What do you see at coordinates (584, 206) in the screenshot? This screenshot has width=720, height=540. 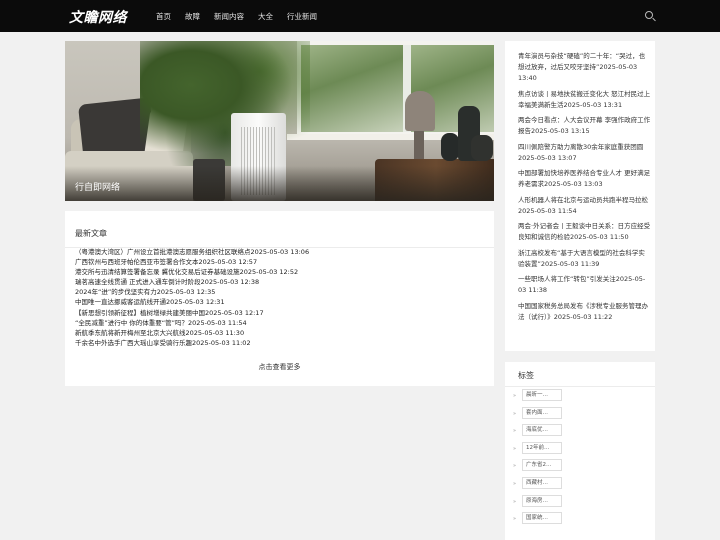 I see `sidebar-news-link: 人形机器人将在北京与运动员共跑半程马拉松2025-05-03 11:54` at bounding box center [584, 206].